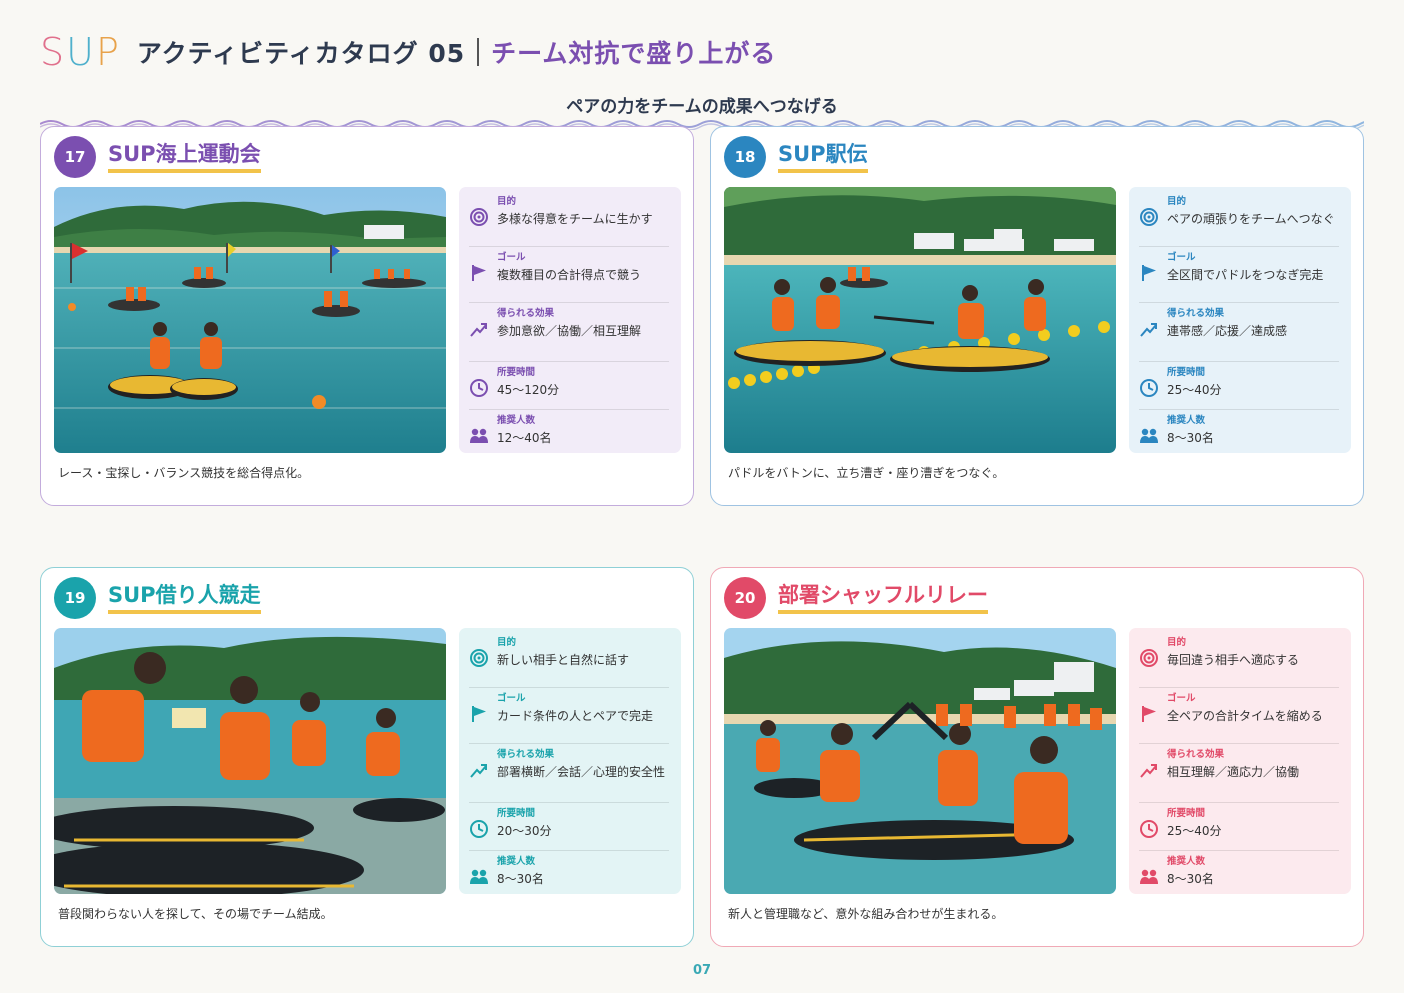  Describe the element at coordinates (1245, 275) in the screenshot. I see `goal-value: 全区間でパドルをつなぎ完走` at that location.